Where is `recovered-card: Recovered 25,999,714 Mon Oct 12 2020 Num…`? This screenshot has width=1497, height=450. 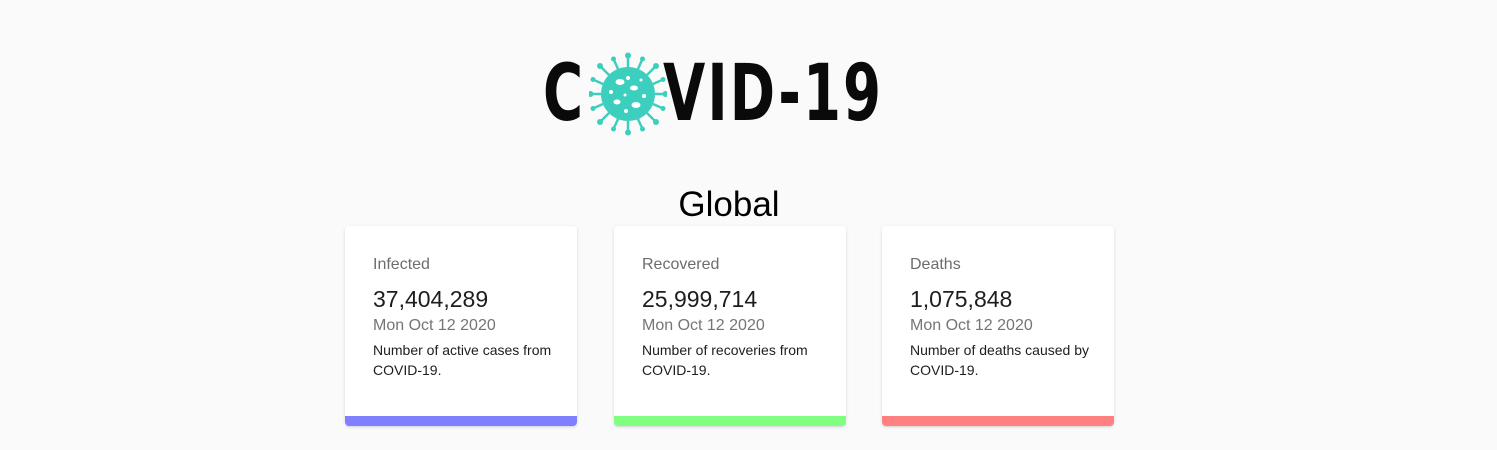 recovered-card: Recovered 25,999,714 Mon Oct 12 2020 Num… is located at coordinates (730, 326).